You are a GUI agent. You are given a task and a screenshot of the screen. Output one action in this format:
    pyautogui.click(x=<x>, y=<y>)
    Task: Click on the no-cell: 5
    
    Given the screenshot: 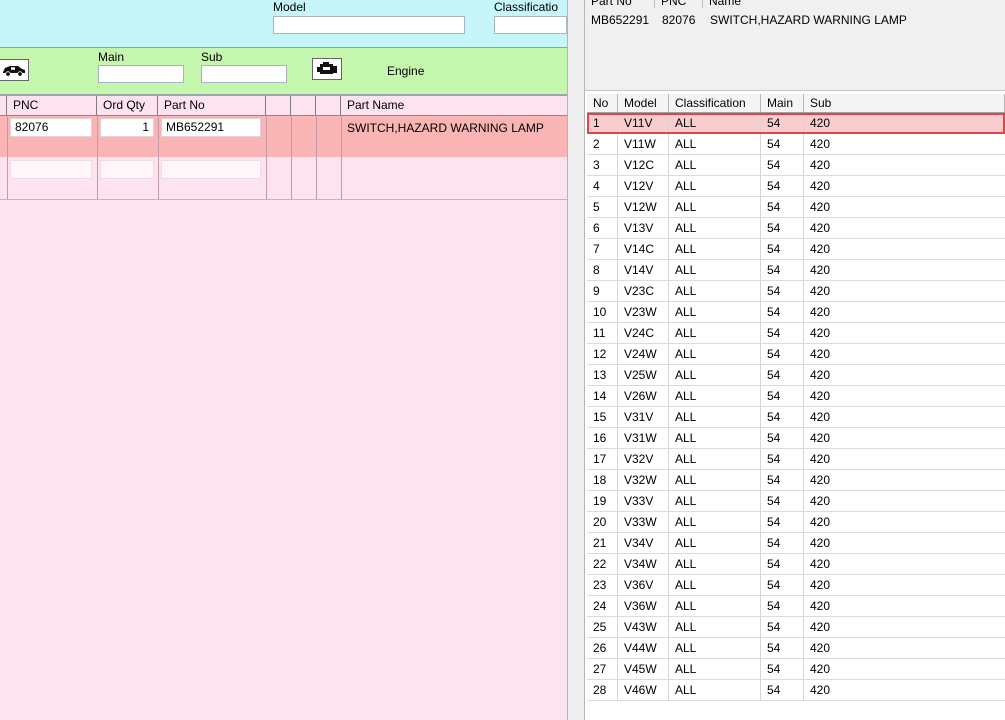 What is the action you would take?
    pyautogui.click(x=602, y=207)
    